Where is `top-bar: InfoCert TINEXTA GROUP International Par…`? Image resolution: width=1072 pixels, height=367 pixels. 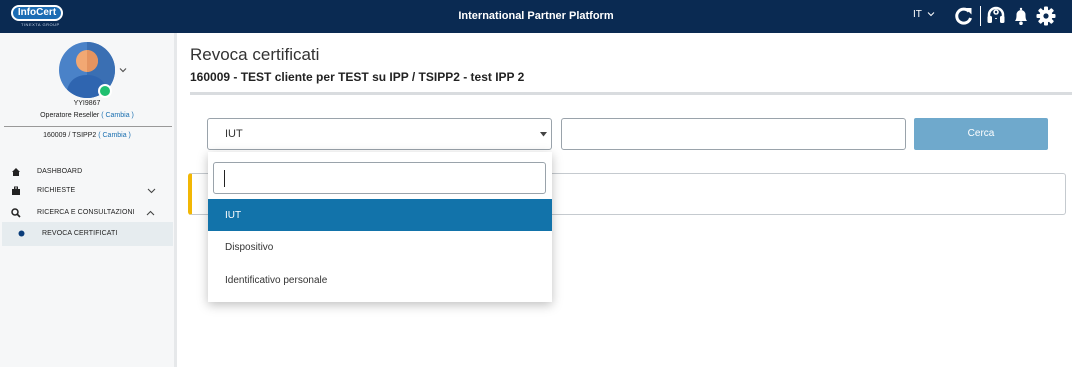 top-bar: InfoCert TINEXTA GROUP International Par… is located at coordinates (536, 16).